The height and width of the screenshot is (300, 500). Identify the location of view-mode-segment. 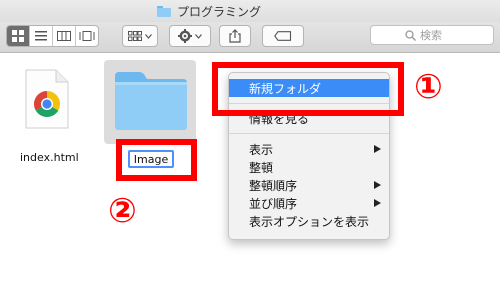
(52, 36).